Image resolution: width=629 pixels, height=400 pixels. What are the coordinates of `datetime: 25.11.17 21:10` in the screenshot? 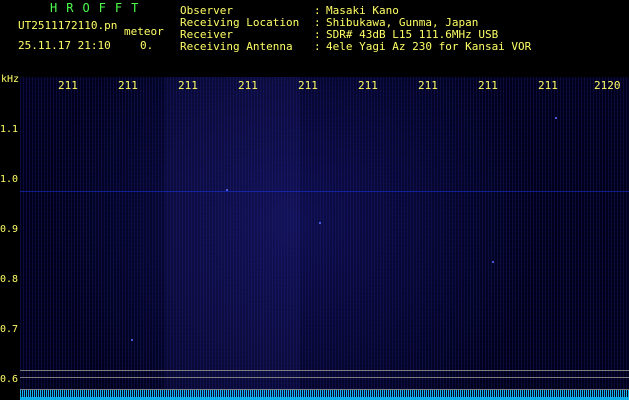 It's located at (64, 45).